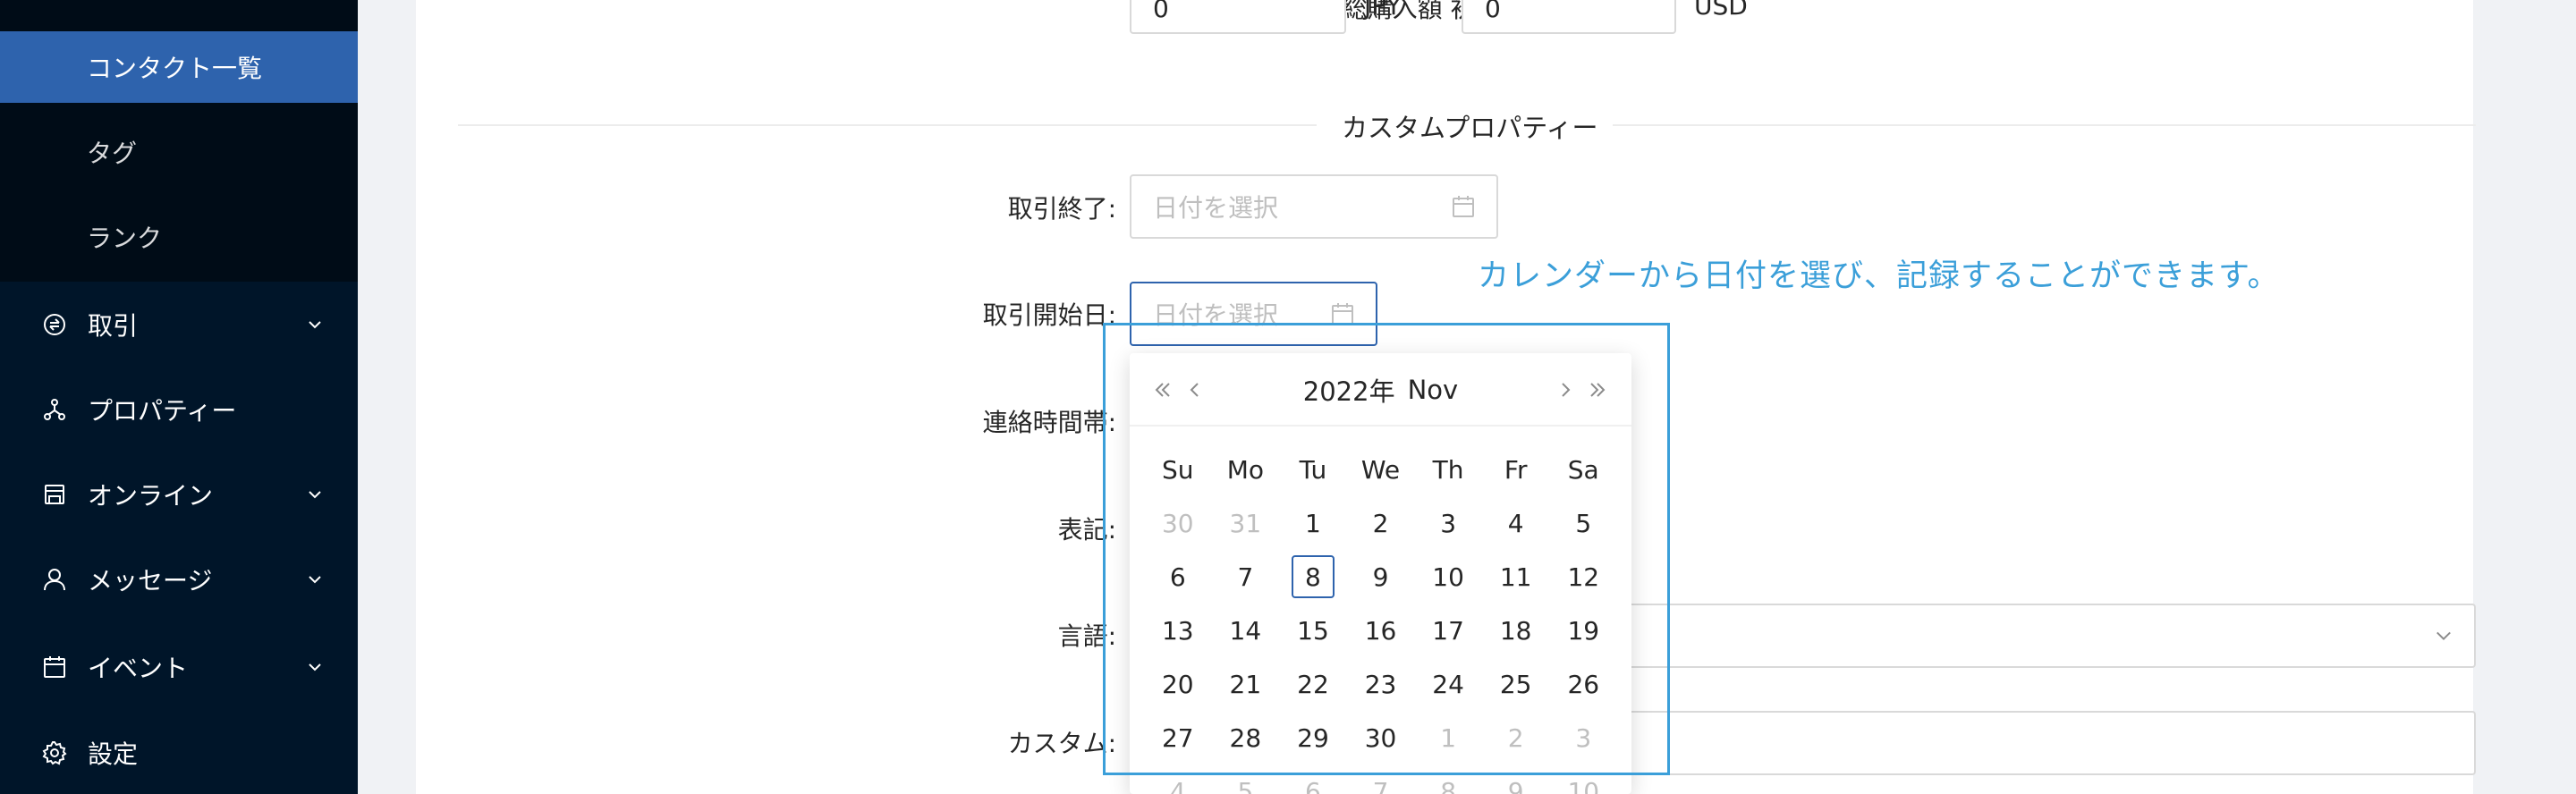 The height and width of the screenshot is (794, 2576). Describe the element at coordinates (1879, 276) in the screenshot. I see `calendar-annotation: カレンダーから日付を選び、記録することができます。` at that location.